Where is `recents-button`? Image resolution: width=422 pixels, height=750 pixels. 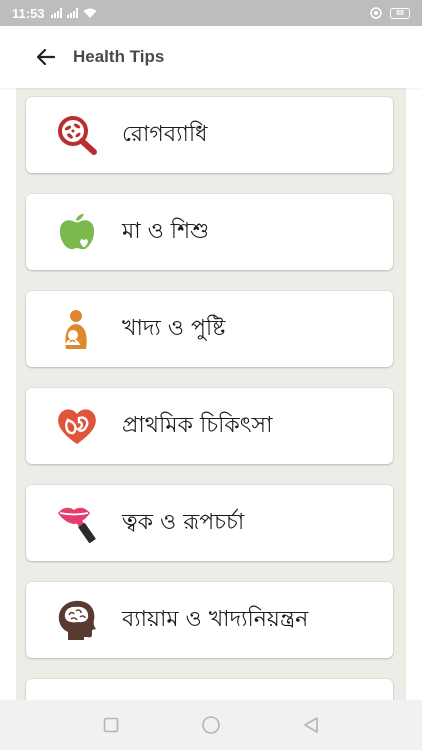 recents-button is located at coordinates (111, 725).